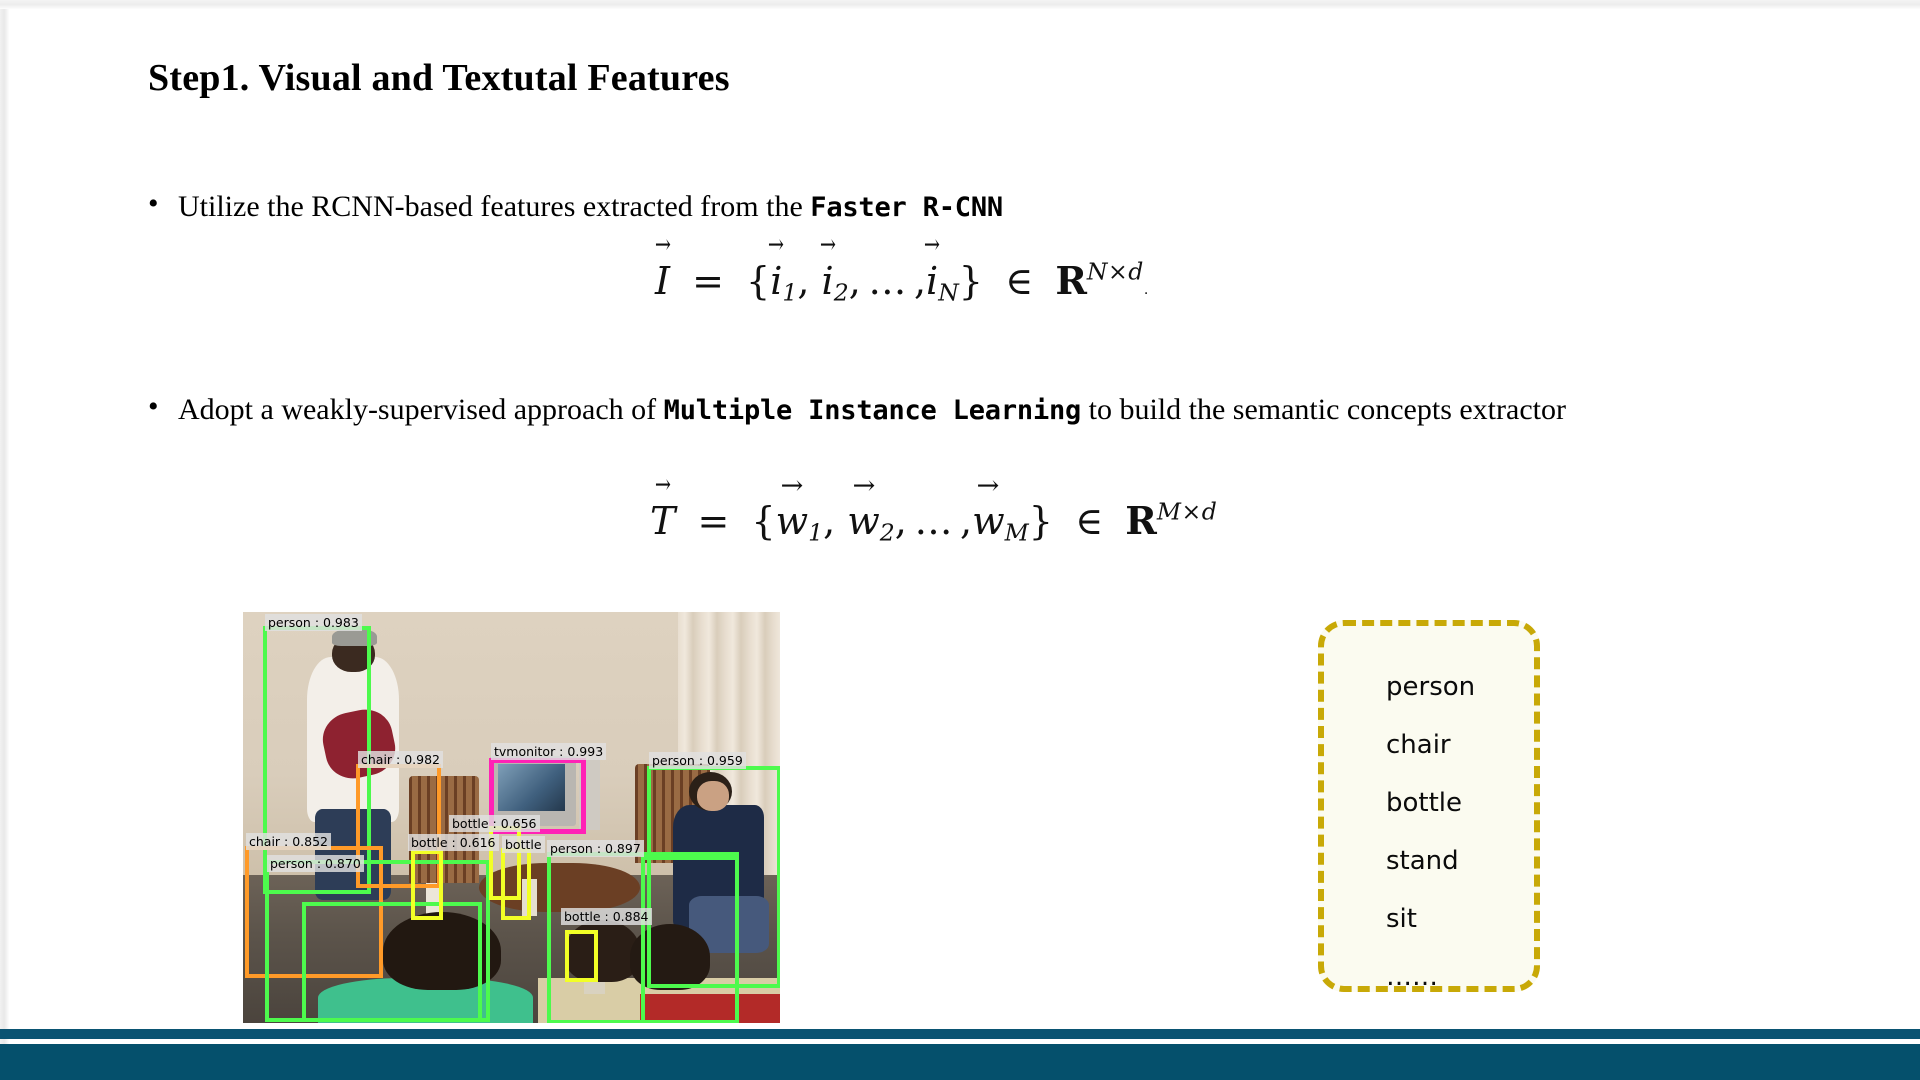  What do you see at coordinates (790, 292) in the screenshot?
I see `formula-1-sub-1: 1` at bounding box center [790, 292].